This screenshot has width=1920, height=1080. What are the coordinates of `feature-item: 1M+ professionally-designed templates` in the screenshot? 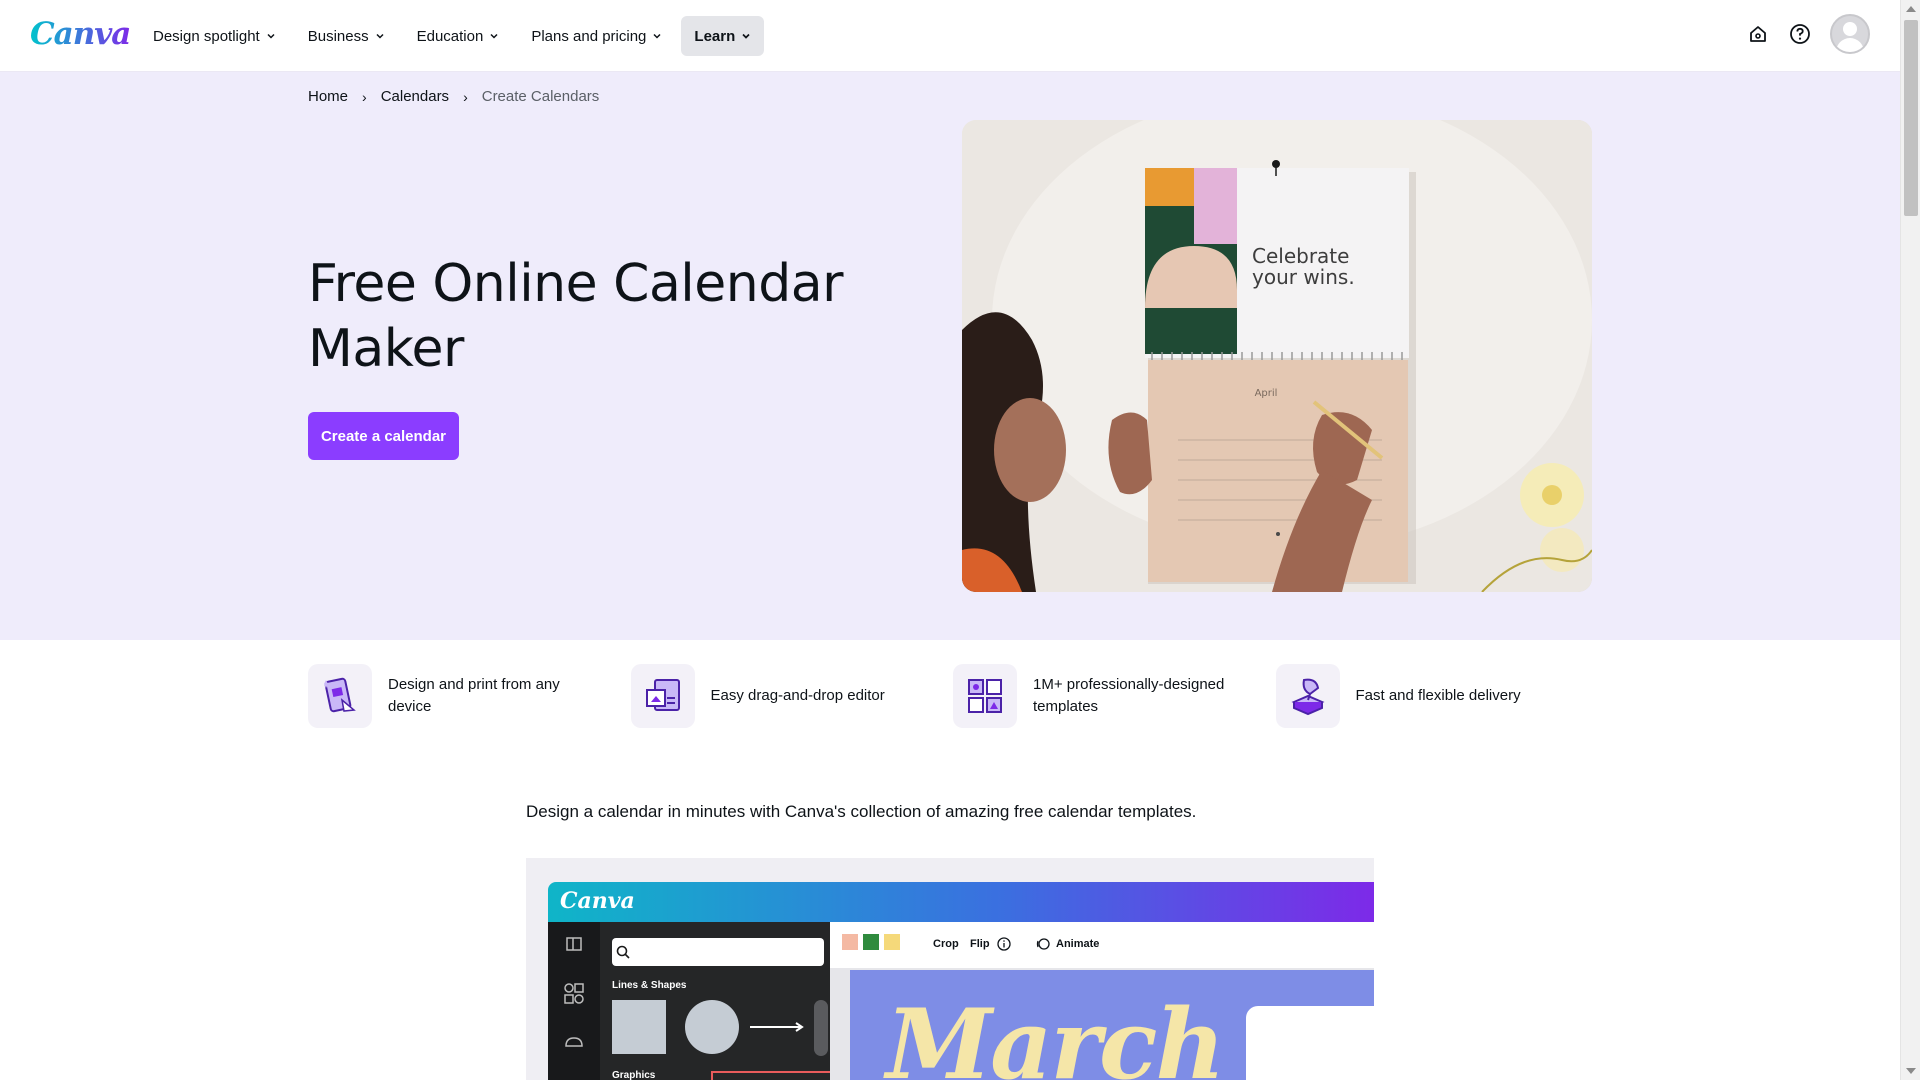 It's located at (1114, 696).